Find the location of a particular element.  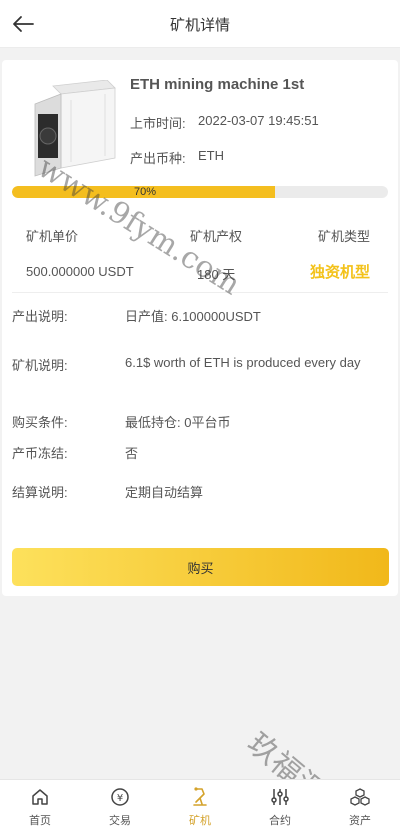

unit-price-value: 500.000000 USDT is located at coordinates (80, 271).